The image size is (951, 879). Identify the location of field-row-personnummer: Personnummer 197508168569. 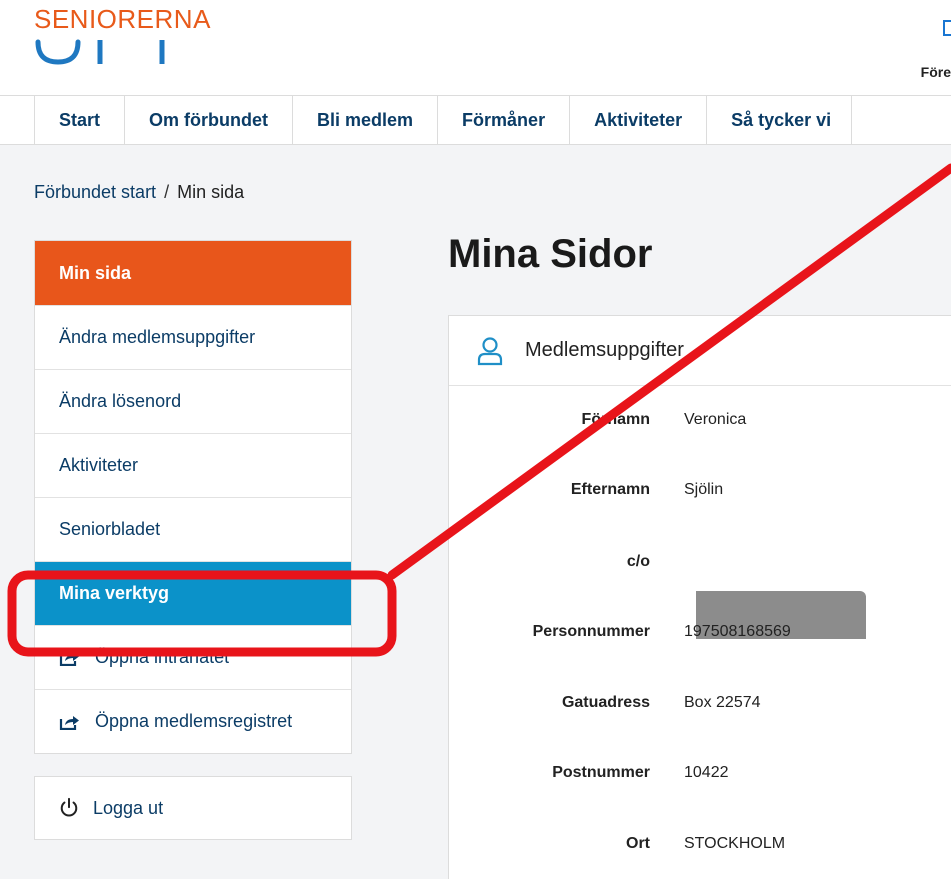
(700, 632).